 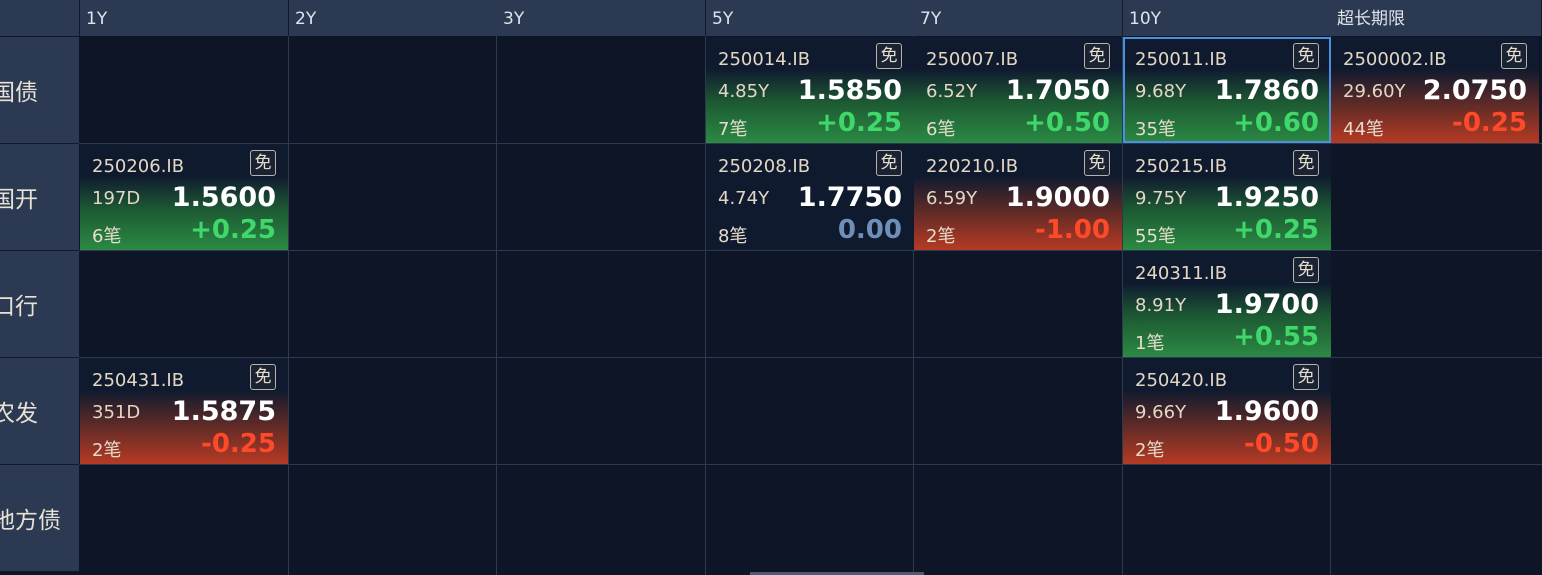 What do you see at coordinates (19, 307) in the screenshot?
I see `row-header-label: 口行` at bounding box center [19, 307].